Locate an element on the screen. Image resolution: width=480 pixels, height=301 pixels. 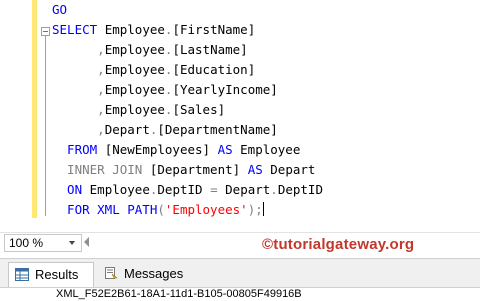
code-line: ,Employee.[LastName] is located at coordinates (150, 50).